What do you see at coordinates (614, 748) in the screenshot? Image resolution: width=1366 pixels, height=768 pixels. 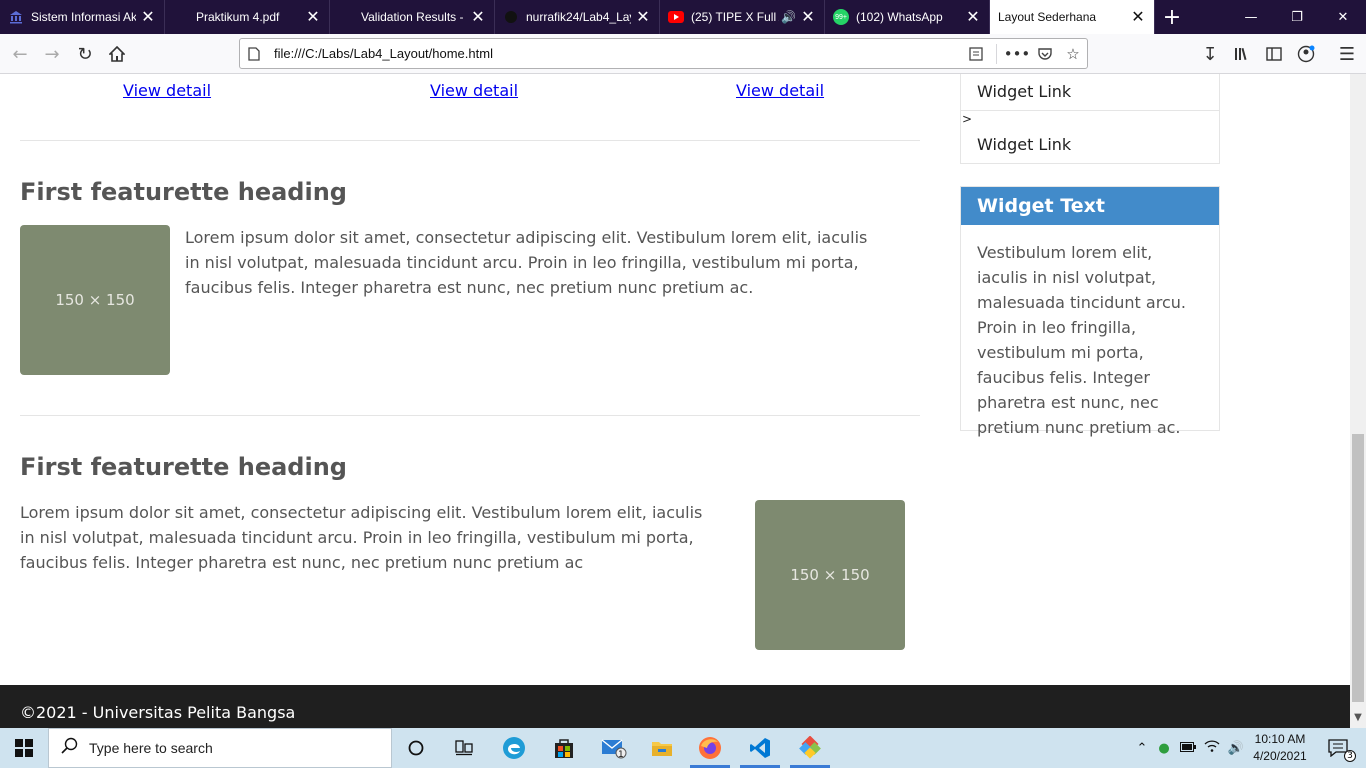 I see `mail-icon: 1` at bounding box center [614, 748].